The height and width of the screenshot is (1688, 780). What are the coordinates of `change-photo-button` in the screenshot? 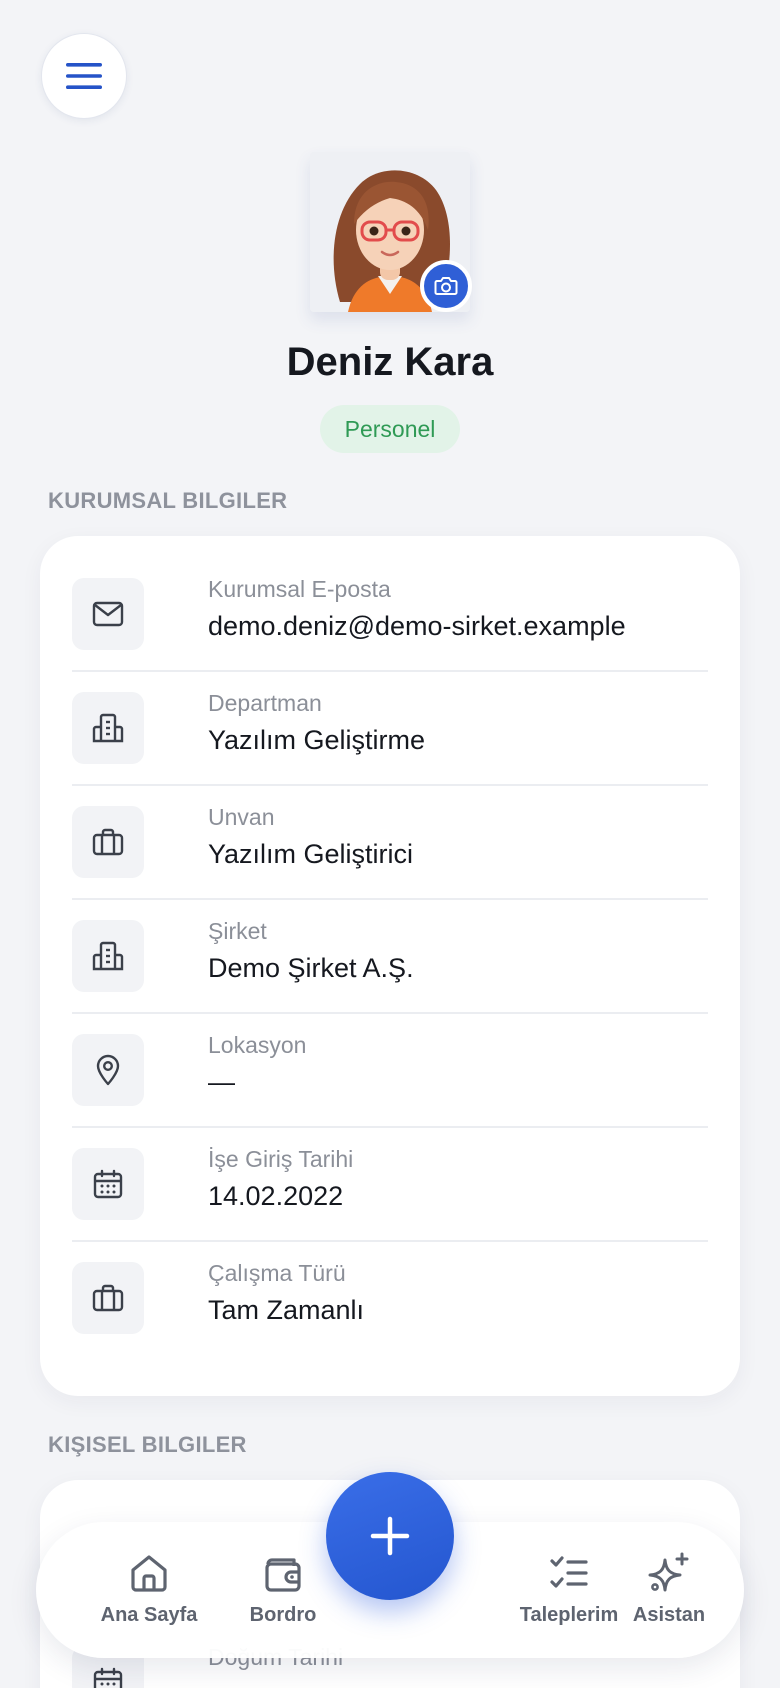 It's located at (446, 286).